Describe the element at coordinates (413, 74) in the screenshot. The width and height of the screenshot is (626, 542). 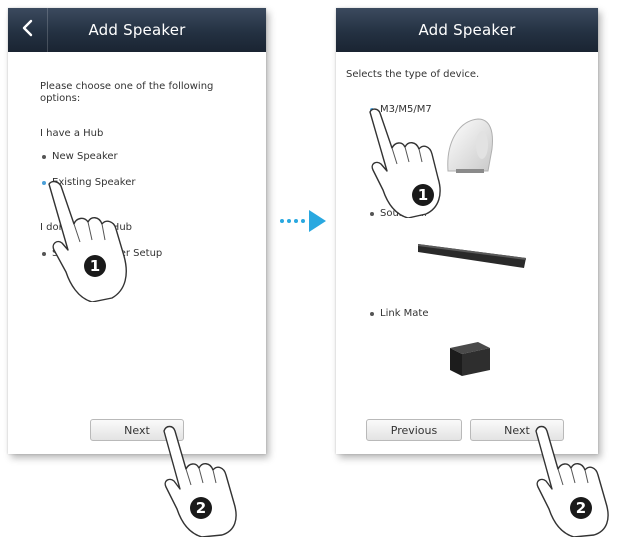
I see `instruction-text: Selects the type of device.` at that location.